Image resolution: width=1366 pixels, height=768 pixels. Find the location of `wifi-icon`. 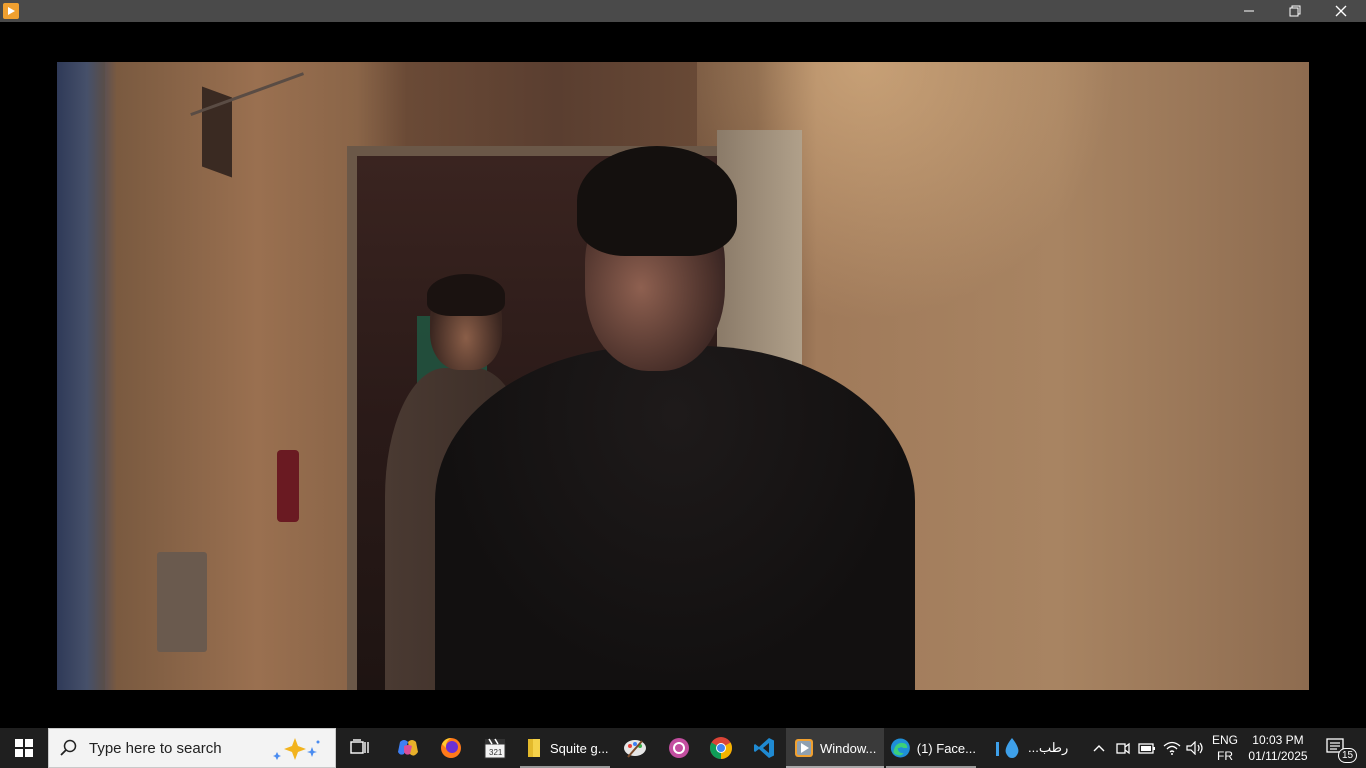

wifi-icon is located at coordinates (1172, 748).